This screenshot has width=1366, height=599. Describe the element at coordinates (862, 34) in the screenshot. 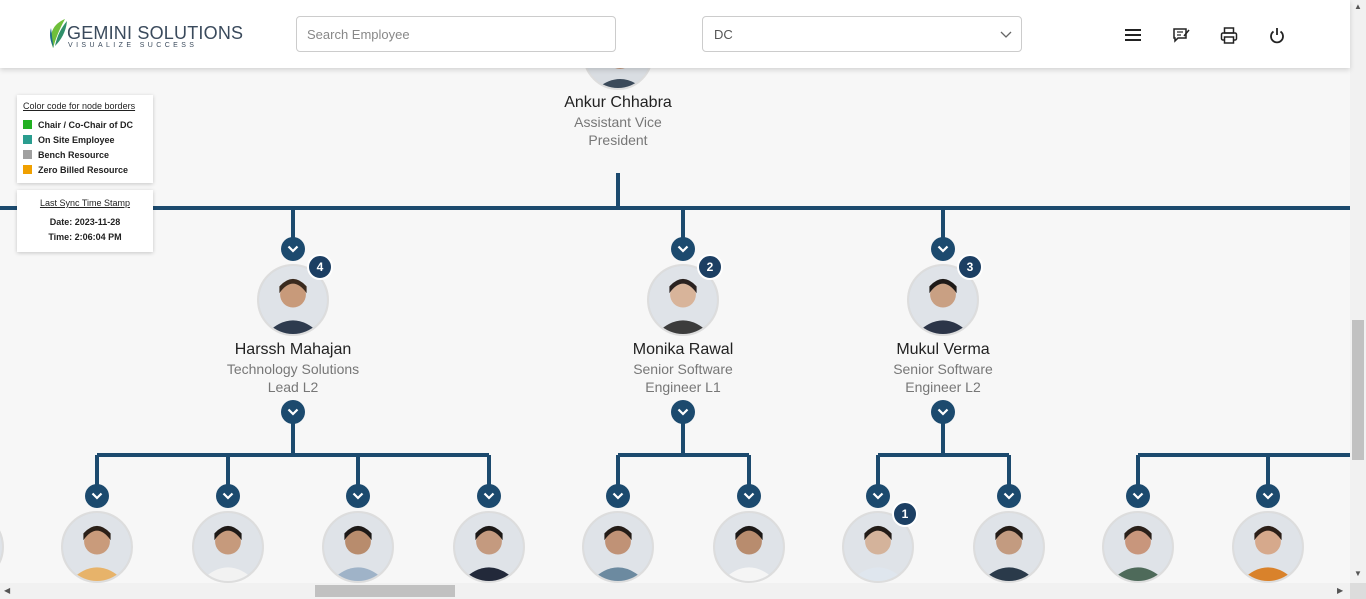

I see `department-select: DC` at that location.